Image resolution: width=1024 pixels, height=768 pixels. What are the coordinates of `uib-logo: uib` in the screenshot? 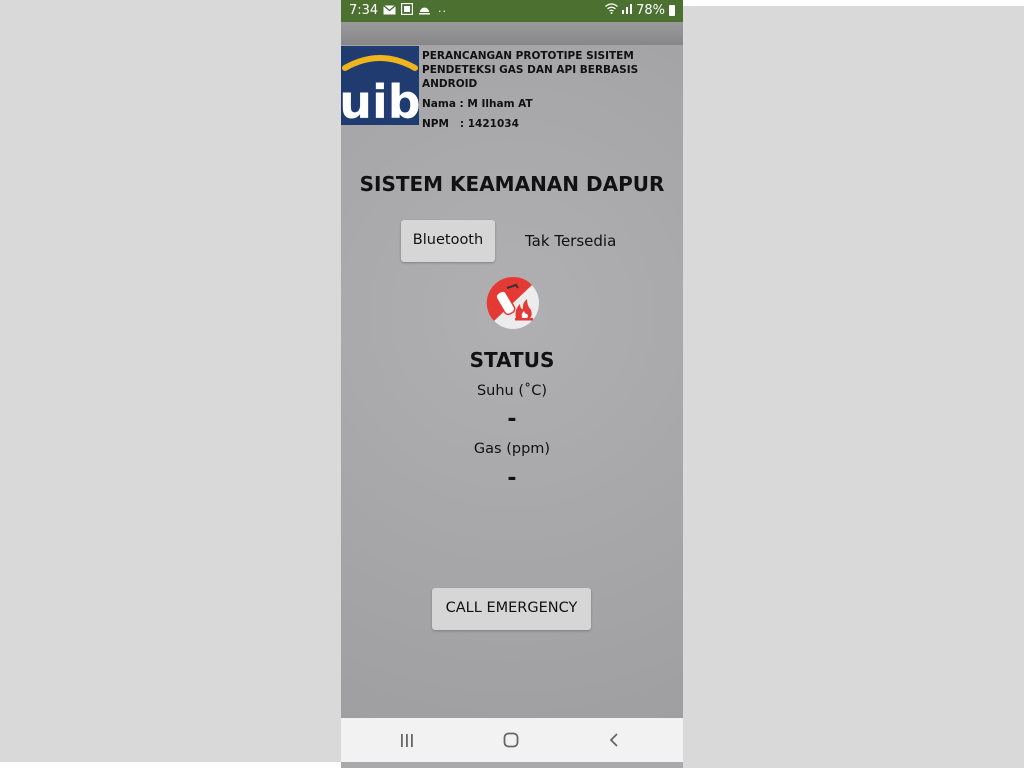 It's located at (380, 85).